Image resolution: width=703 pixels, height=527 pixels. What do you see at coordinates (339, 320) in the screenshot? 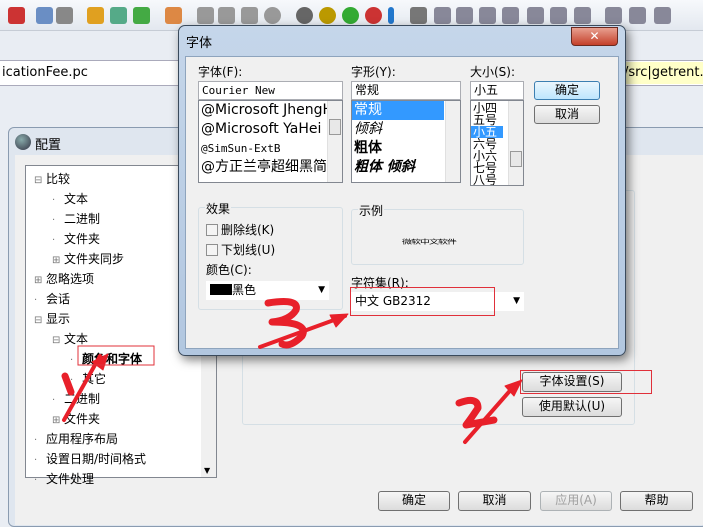
I see `annotation-arrow-head` at bounding box center [339, 320].